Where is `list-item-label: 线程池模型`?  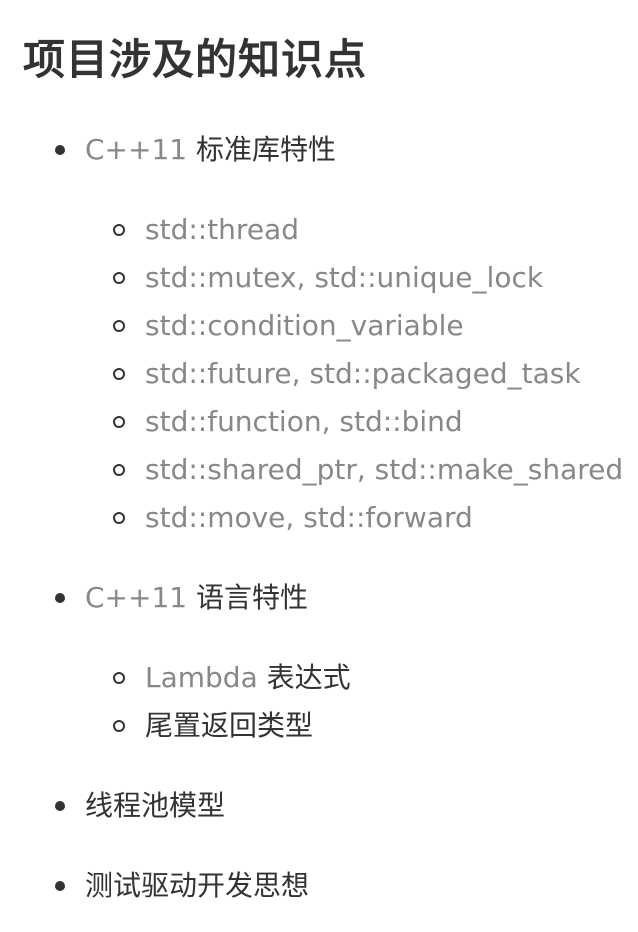 list-item-label: 线程池模型 is located at coordinates (155, 805).